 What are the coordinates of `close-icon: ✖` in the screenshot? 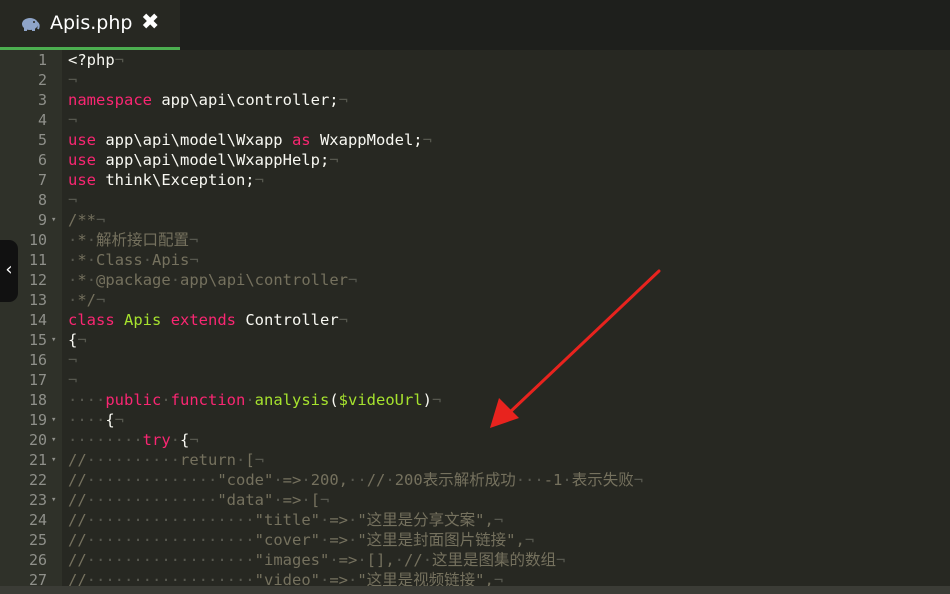 It's located at (150, 22).